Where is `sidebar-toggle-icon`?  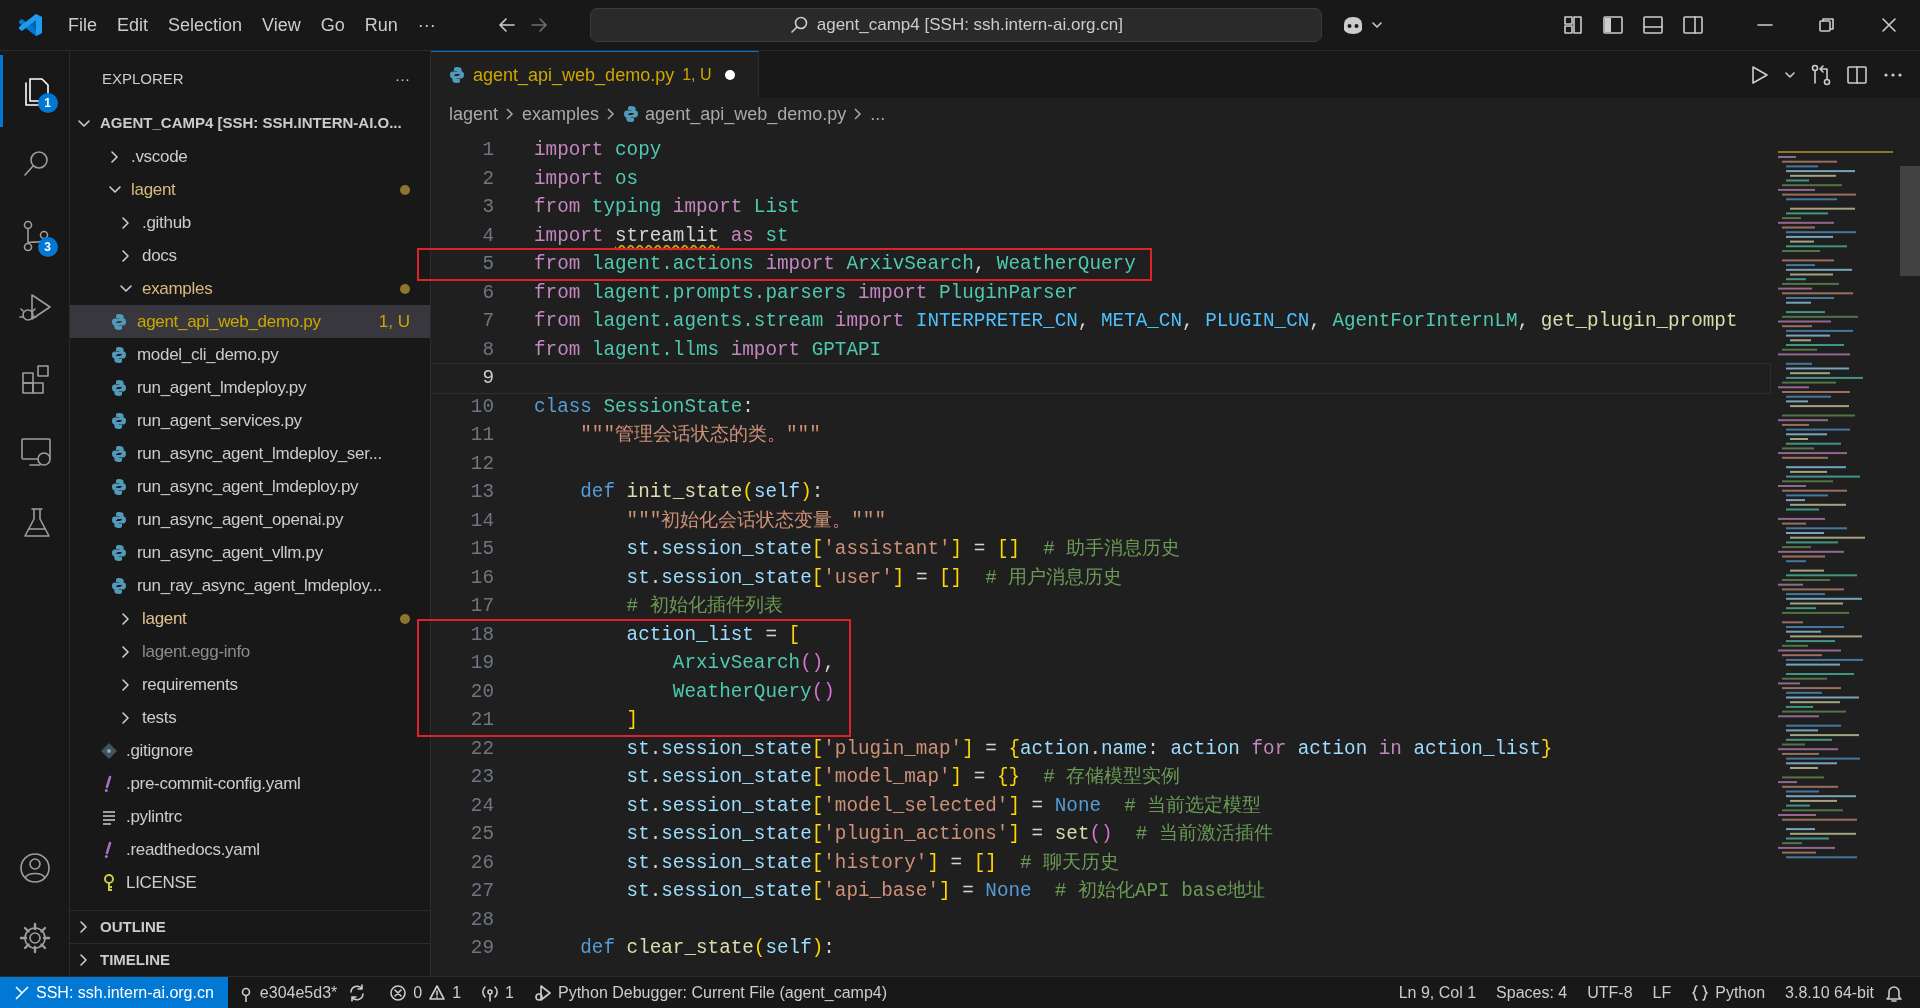
sidebar-toggle-icon is located at coordinates (1613, 25).